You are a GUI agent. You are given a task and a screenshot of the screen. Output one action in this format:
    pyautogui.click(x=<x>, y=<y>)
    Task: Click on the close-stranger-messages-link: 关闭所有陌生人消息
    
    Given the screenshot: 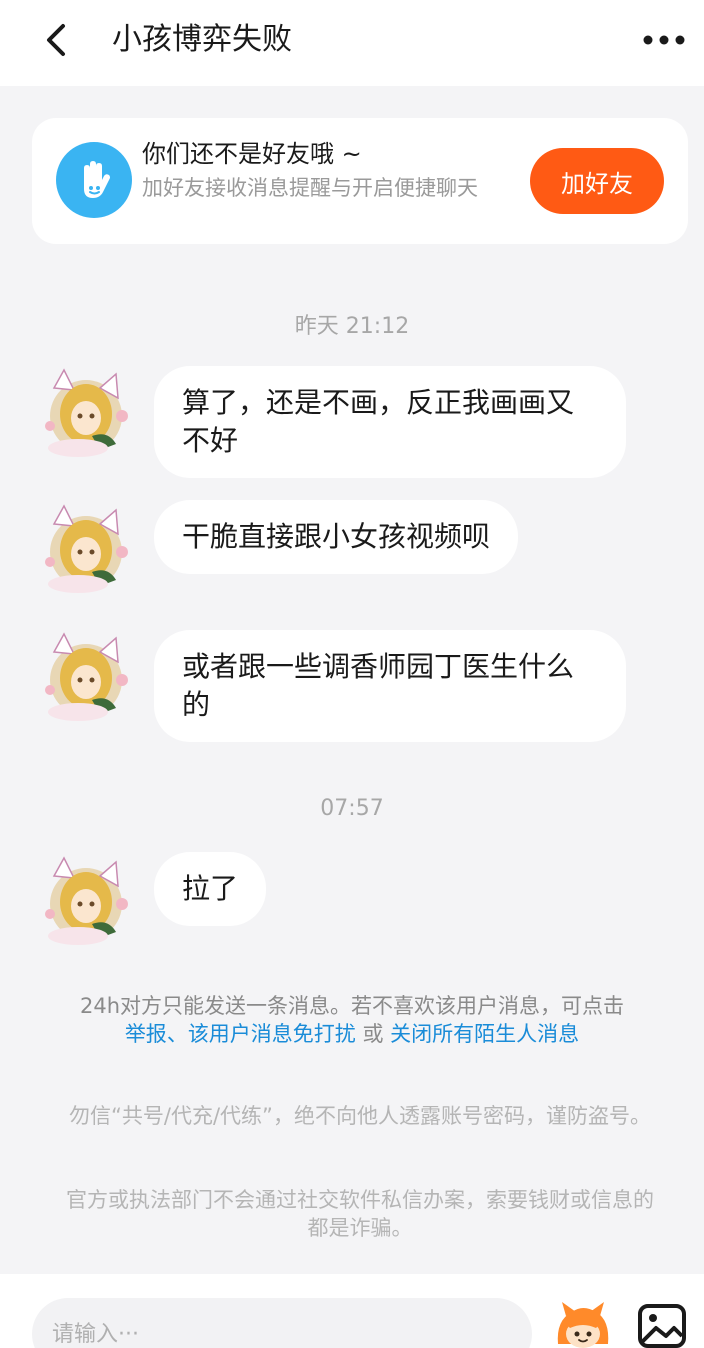 What is the action you would take?
    pyautogui.click(x=484, y=1034)
    